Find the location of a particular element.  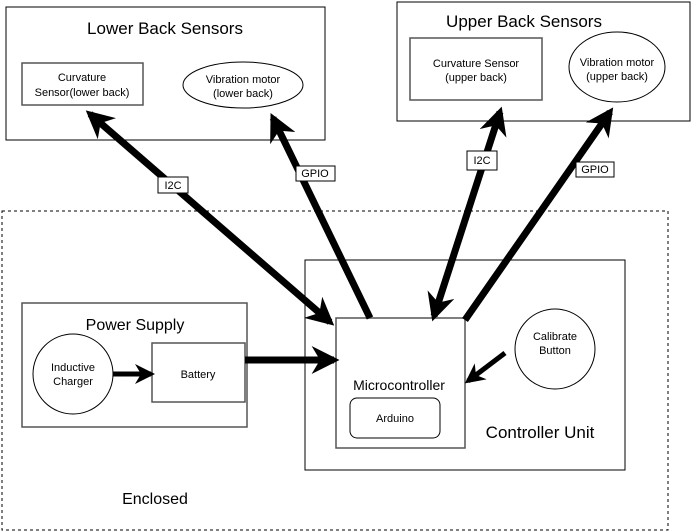

battery-label: Battery is located at coordinates (198, 375).